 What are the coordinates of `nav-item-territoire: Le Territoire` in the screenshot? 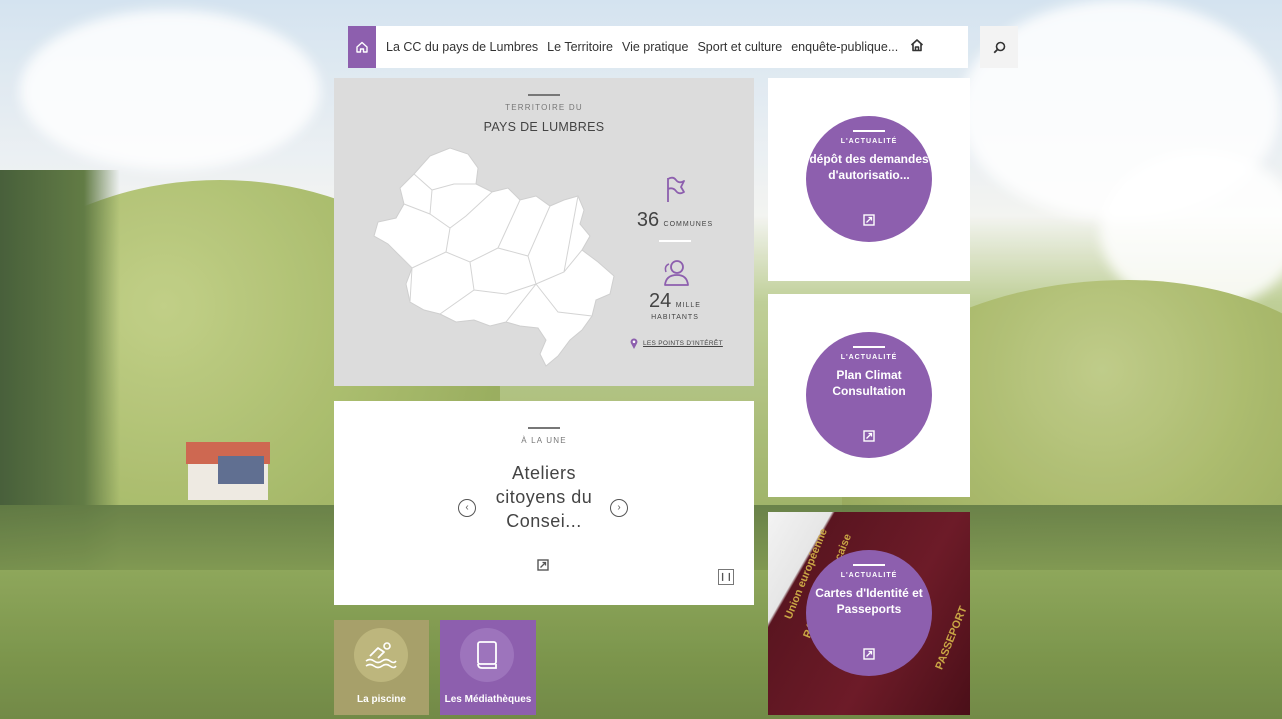 It's located at (580, 47).